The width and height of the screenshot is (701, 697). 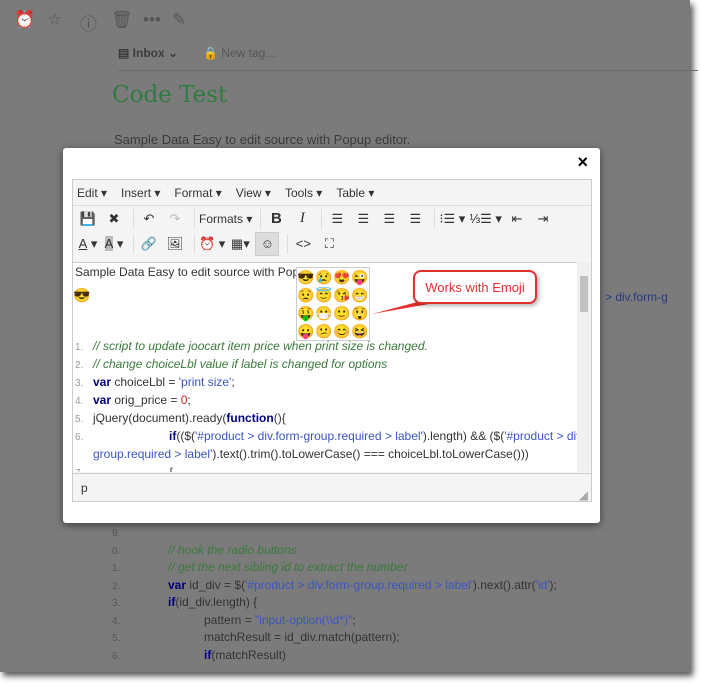 What do you see at coordinates (412, 305) in the screenshot?
I see `callout-pointer` at bounding box center [412, 305].